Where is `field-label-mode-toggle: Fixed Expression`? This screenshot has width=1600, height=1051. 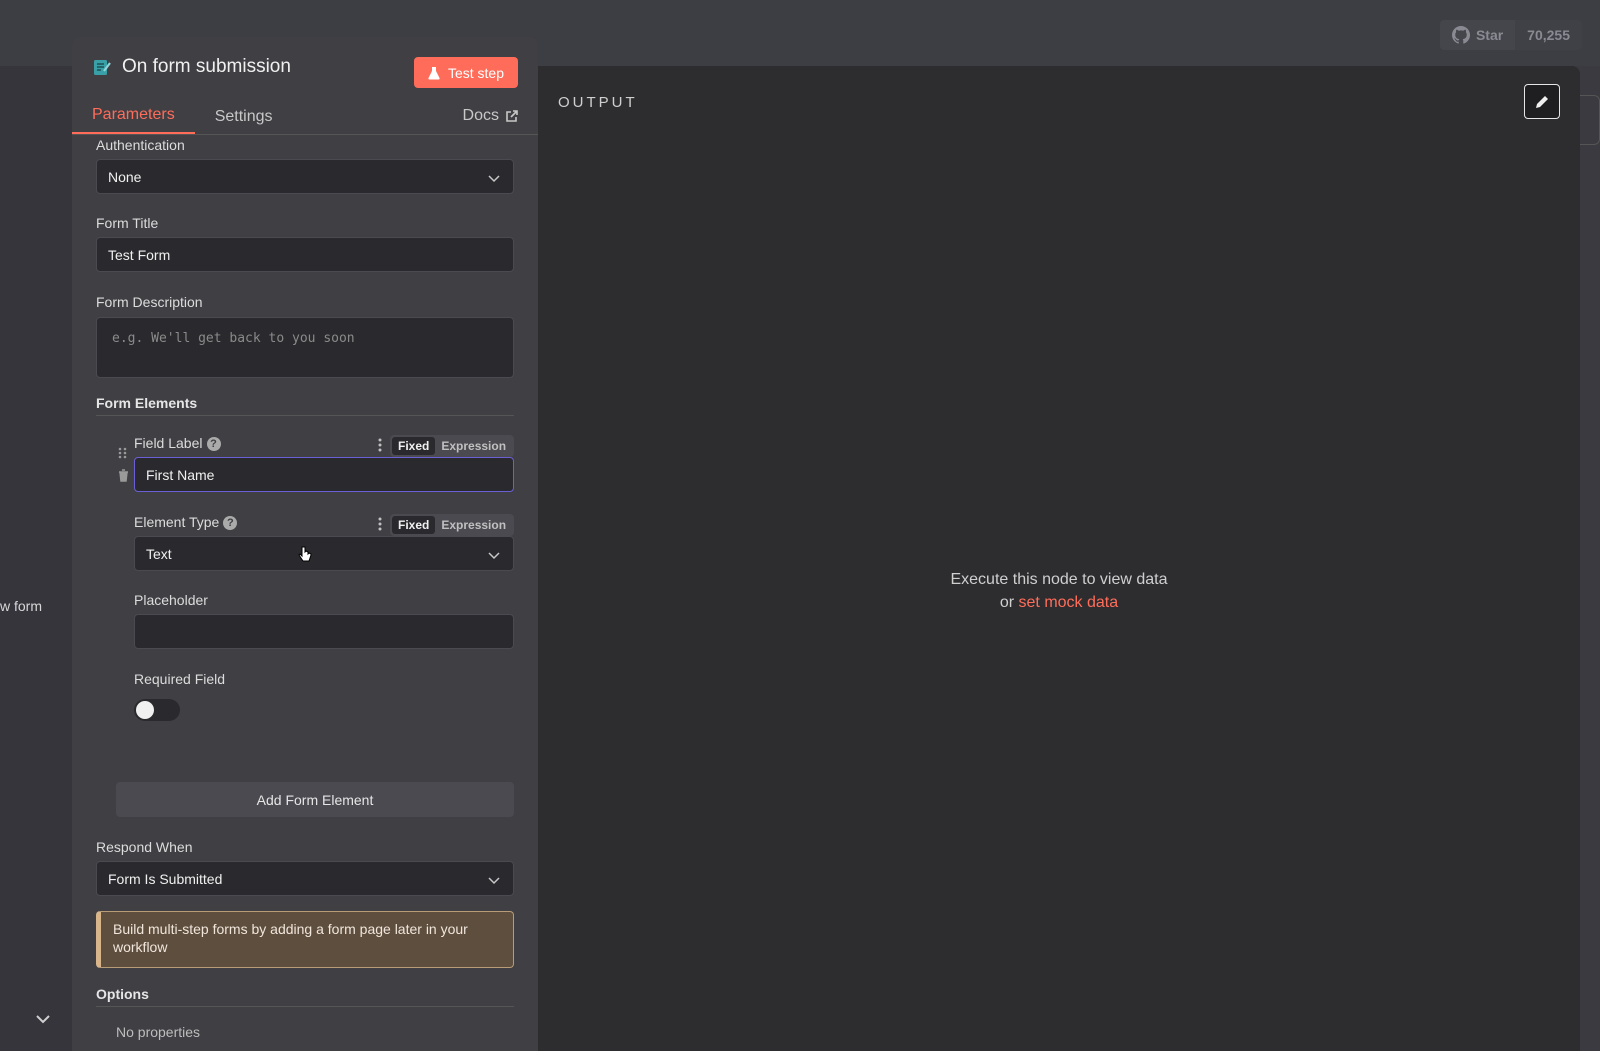 field-label-mode-toggle: Fixed Expression is located at coordinates (452, 446).